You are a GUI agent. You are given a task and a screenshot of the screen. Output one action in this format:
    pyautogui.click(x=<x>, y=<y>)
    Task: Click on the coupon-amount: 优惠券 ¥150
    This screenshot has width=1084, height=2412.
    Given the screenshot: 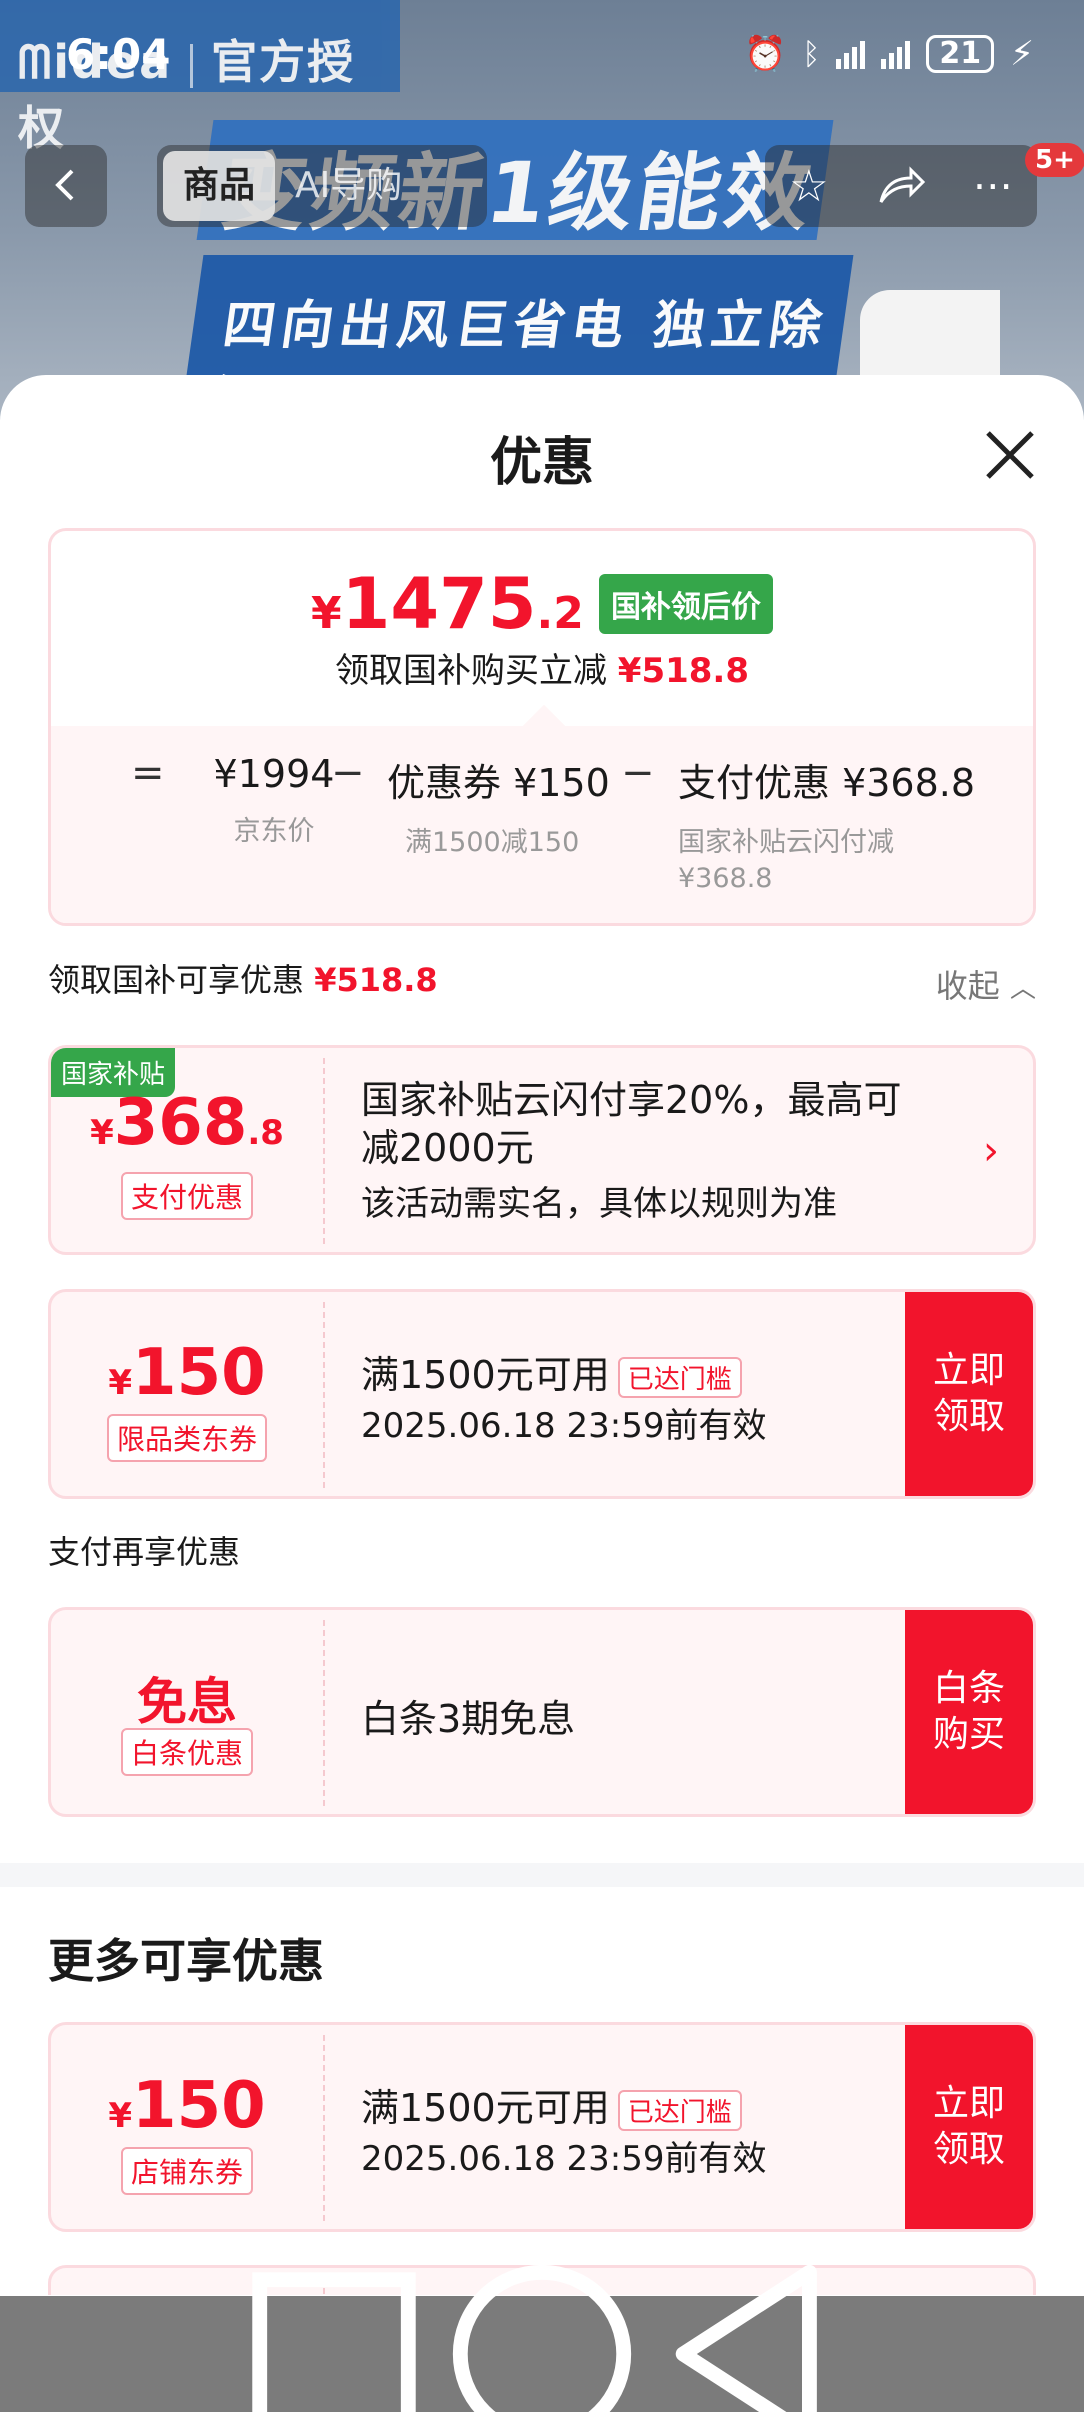 What is the action you would take?
    pyautogui.click(x=498, y=783)
    